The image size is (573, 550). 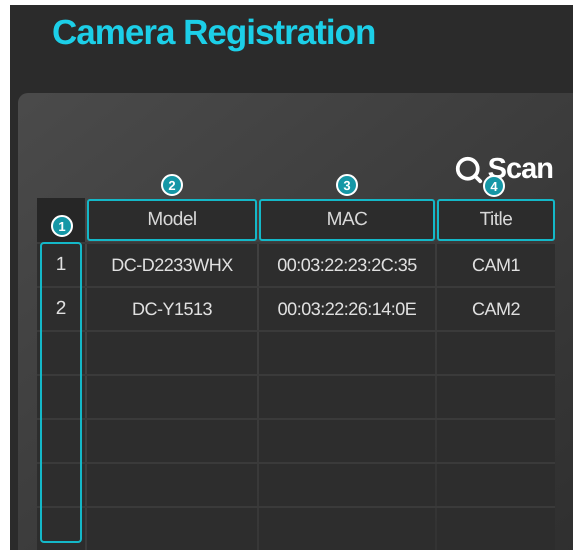 I want to click on callout-number: 2, so click(x=172, y=185).